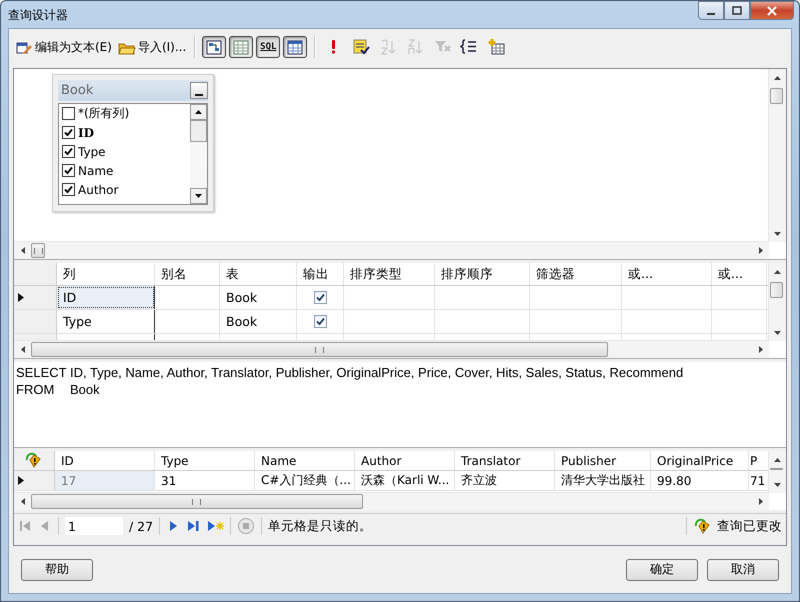 The width and height of the screenshot is (800, 602). I want to click on sql-keyword: SELECT, so click(42, 373).